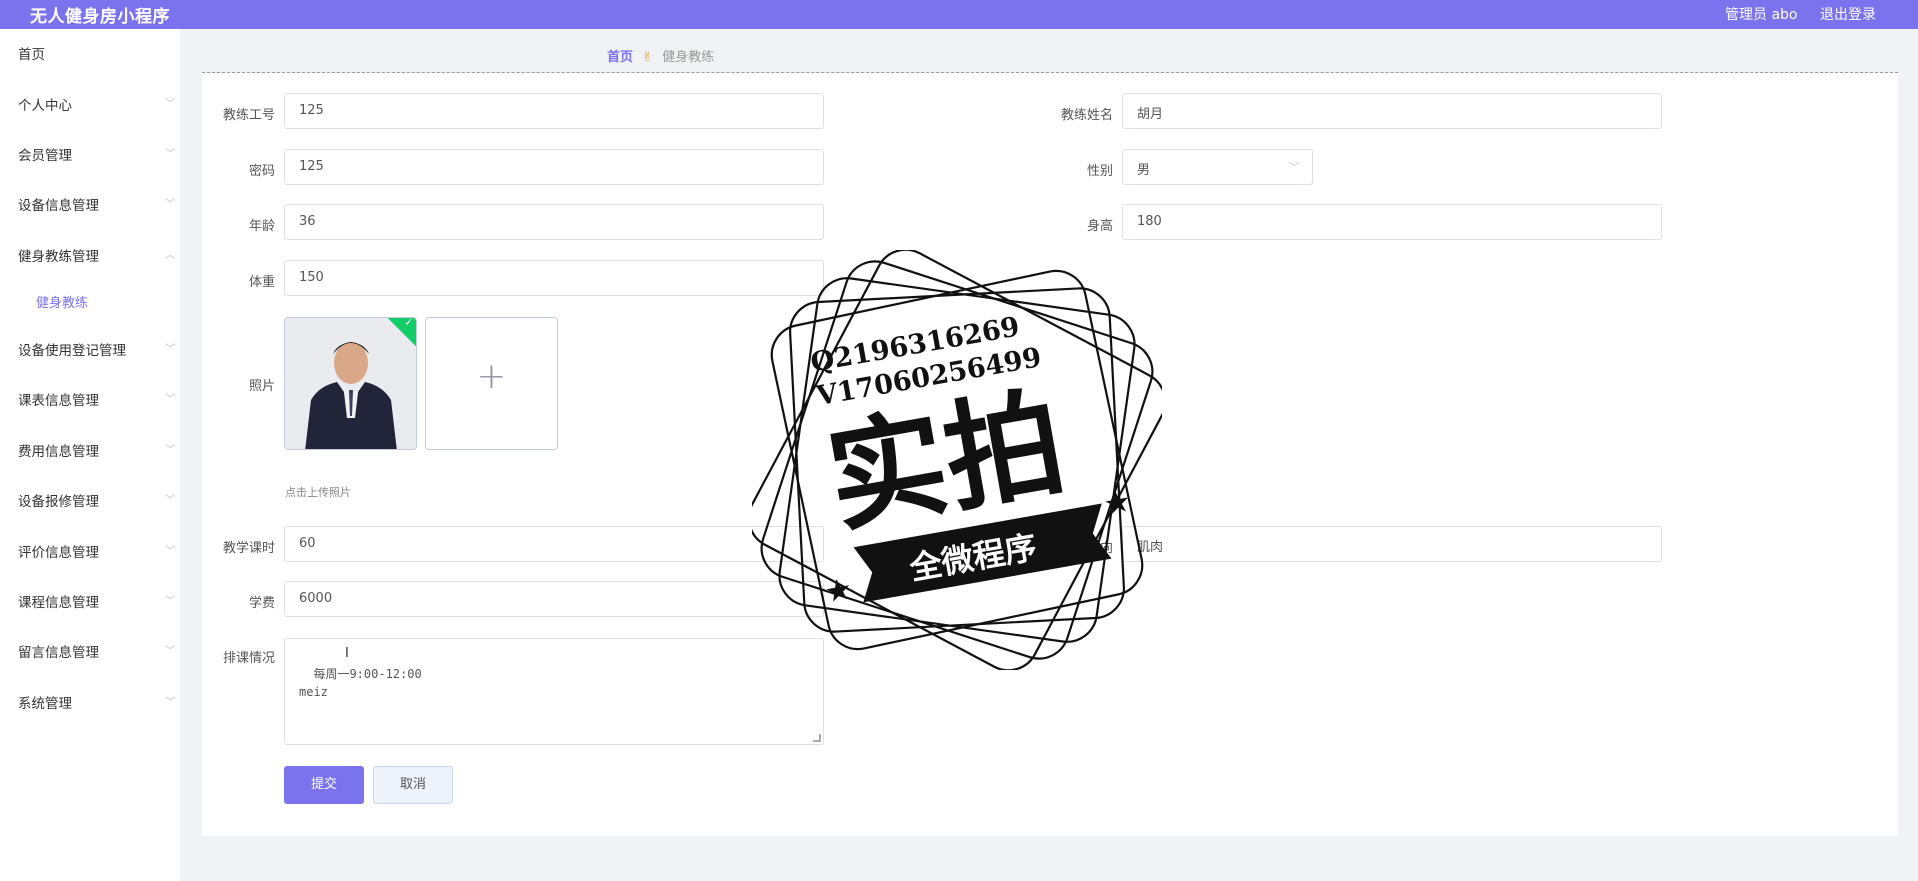  I want to click on coach-id-input: 125, so click(554, 111).